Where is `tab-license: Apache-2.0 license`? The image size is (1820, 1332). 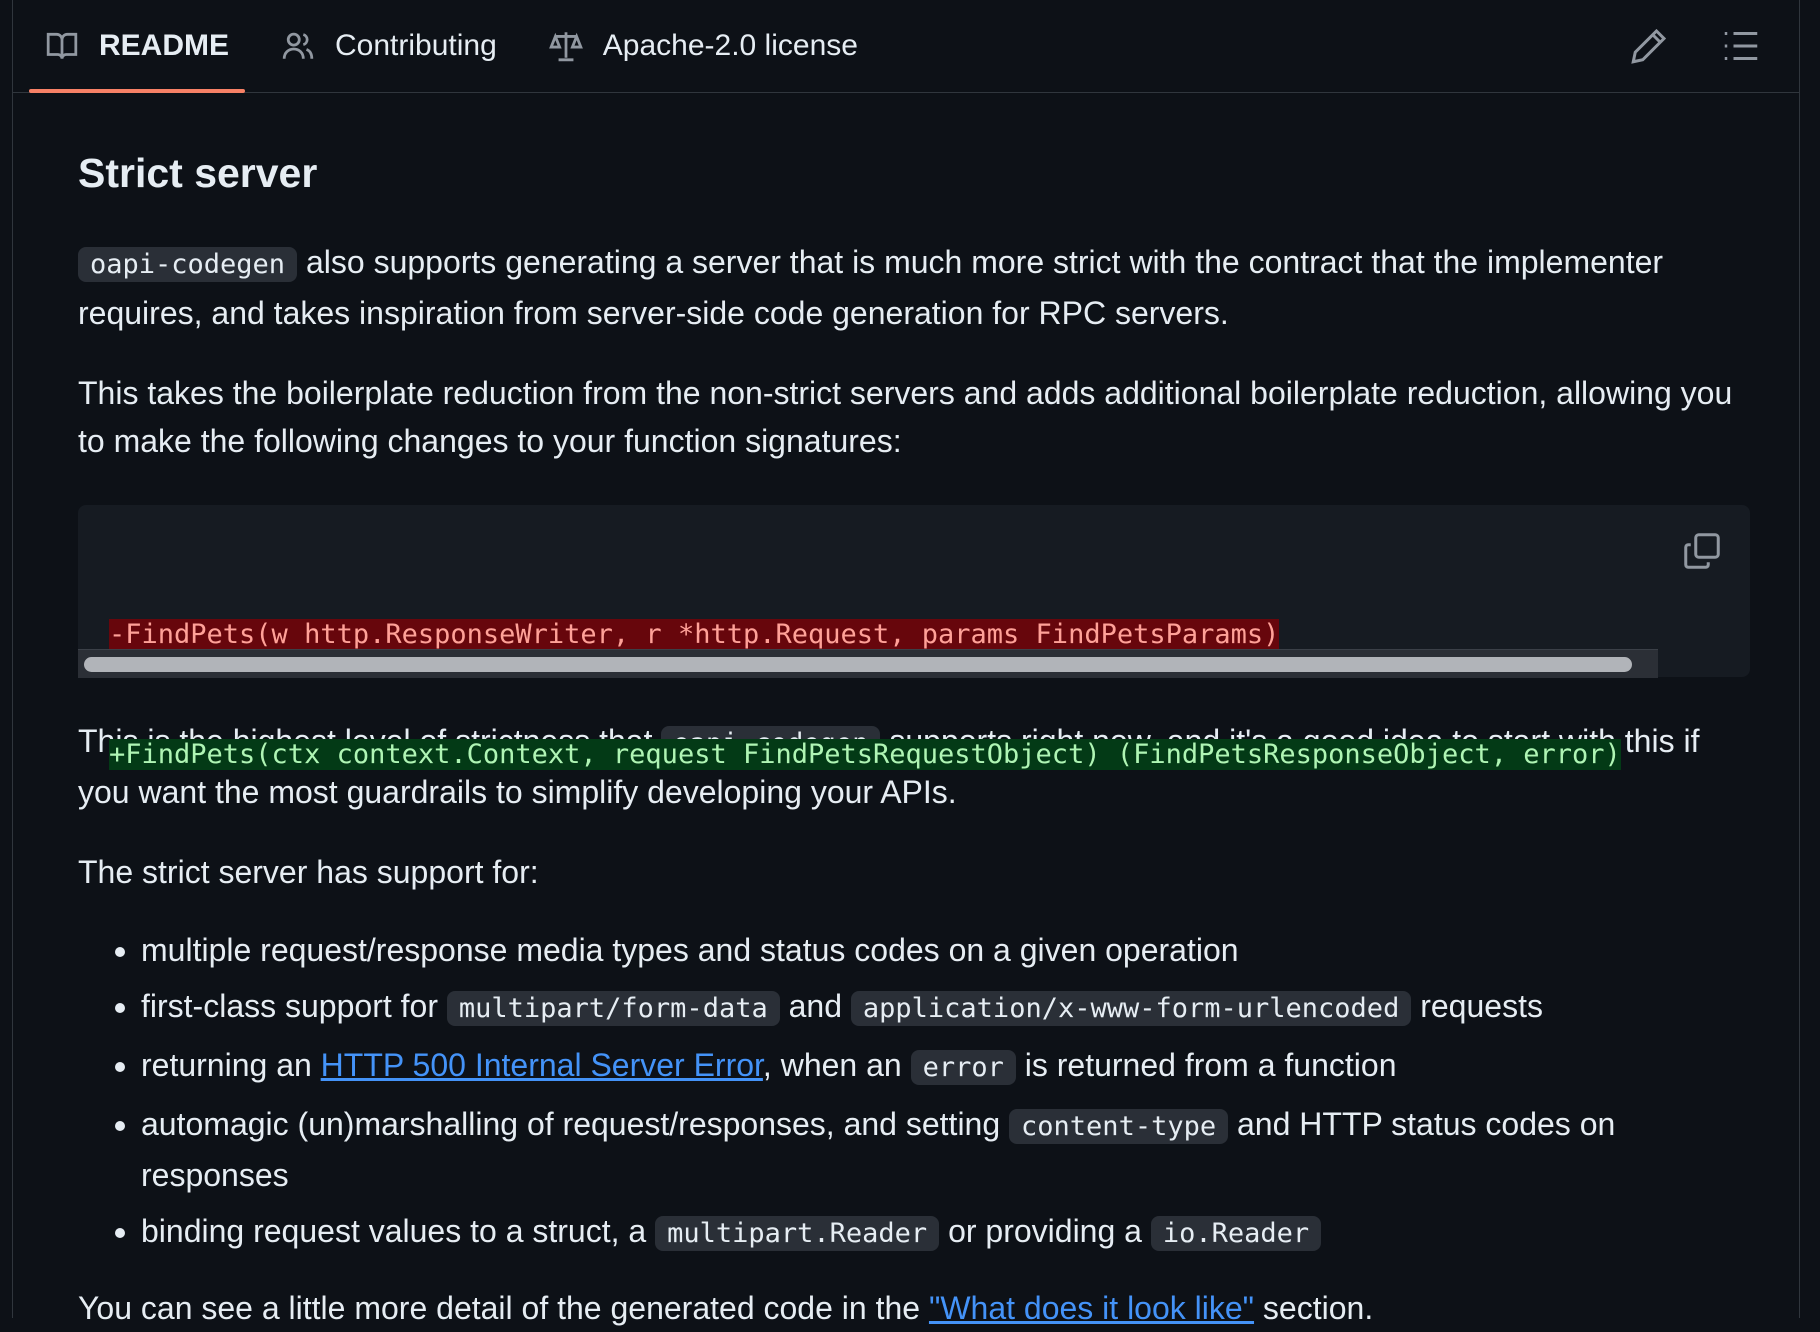
tab-license: Apache-2.0 license is located at coordinates (703, 46).